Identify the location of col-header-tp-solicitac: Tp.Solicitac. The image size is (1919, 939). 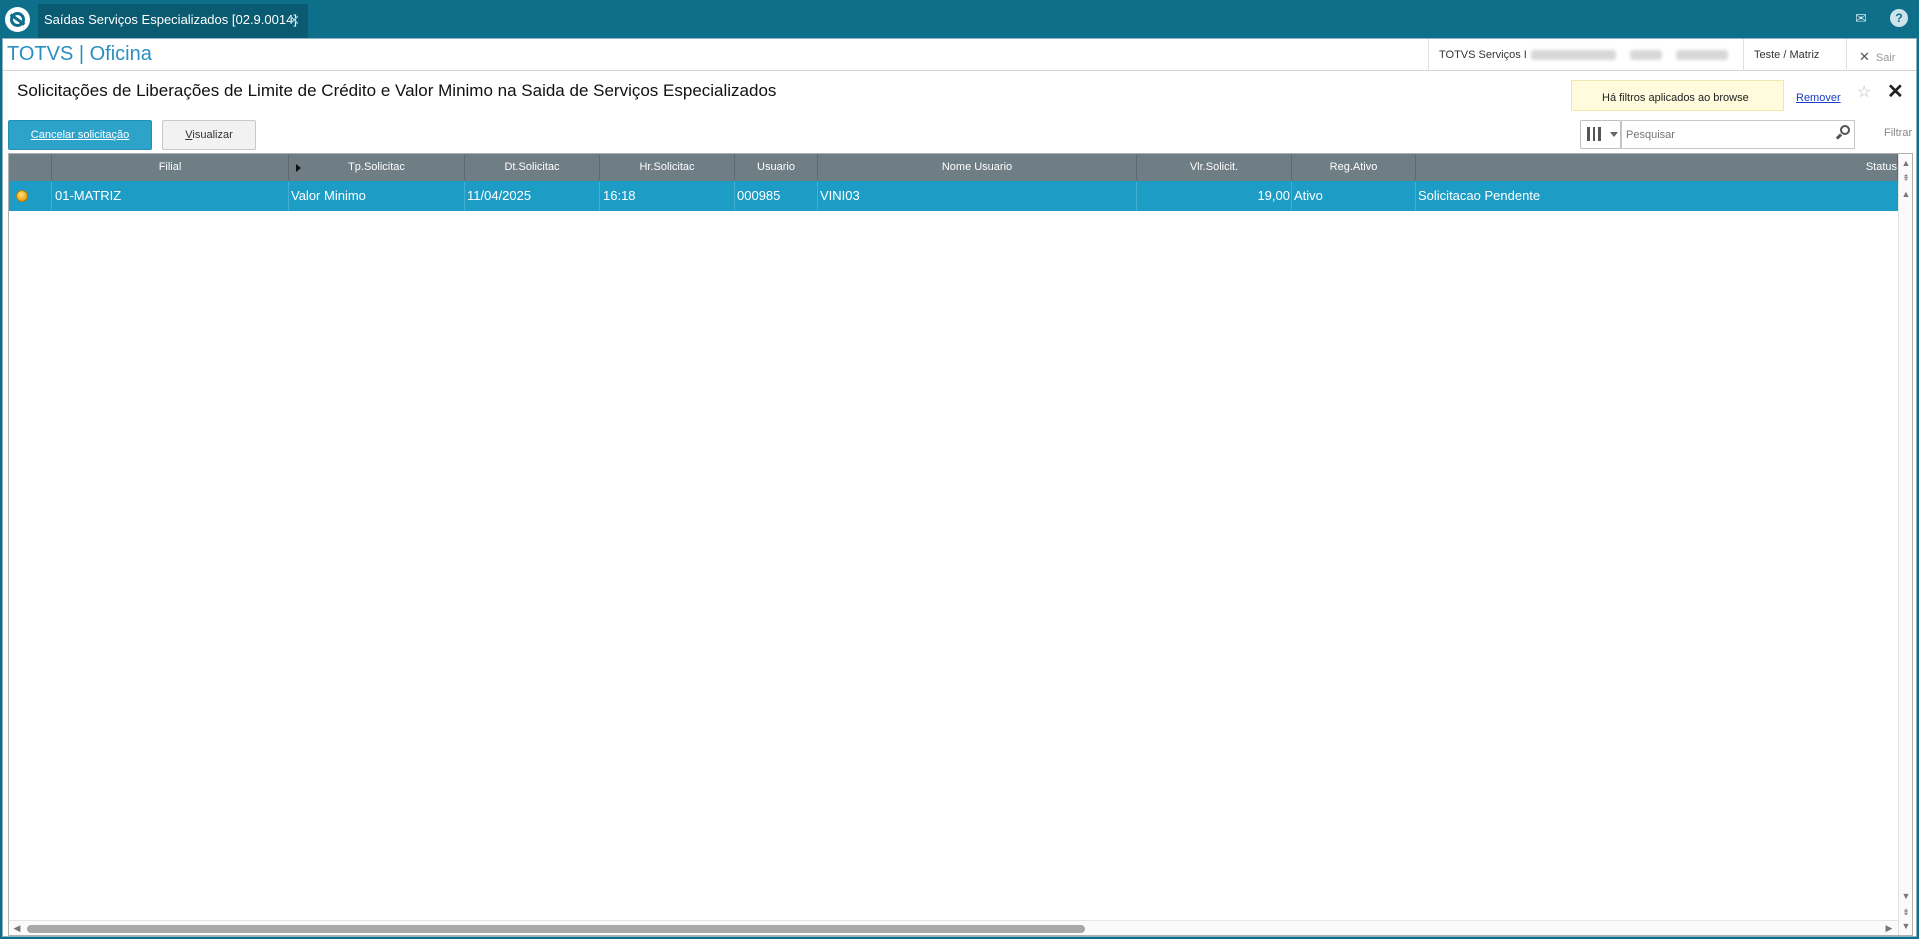
(377, 167).